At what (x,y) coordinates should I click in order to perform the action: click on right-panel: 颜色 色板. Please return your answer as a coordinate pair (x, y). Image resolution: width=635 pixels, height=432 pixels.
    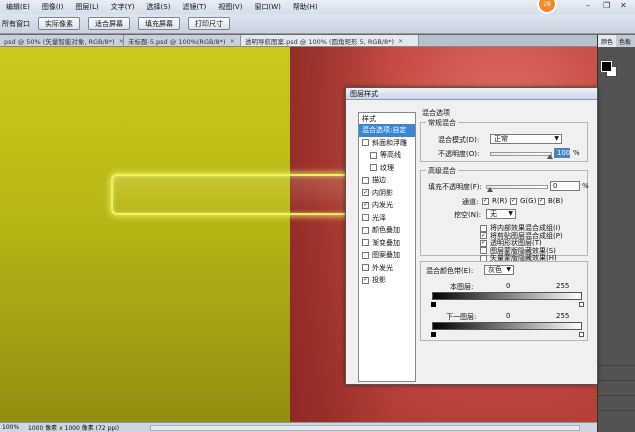
    Looking at the image, I should click on (616, 233).